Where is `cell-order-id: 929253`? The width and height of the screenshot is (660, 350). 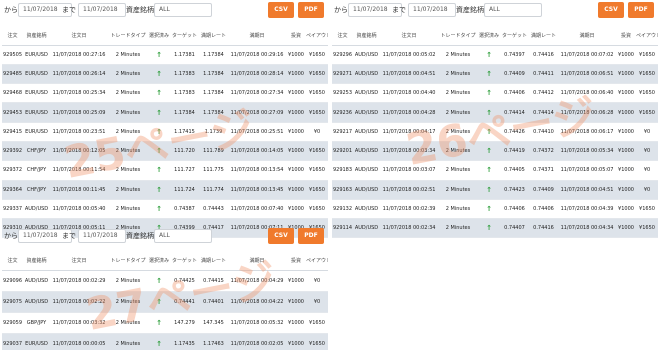
cell-order-id: 929253 is located at coordinates (342, 93).